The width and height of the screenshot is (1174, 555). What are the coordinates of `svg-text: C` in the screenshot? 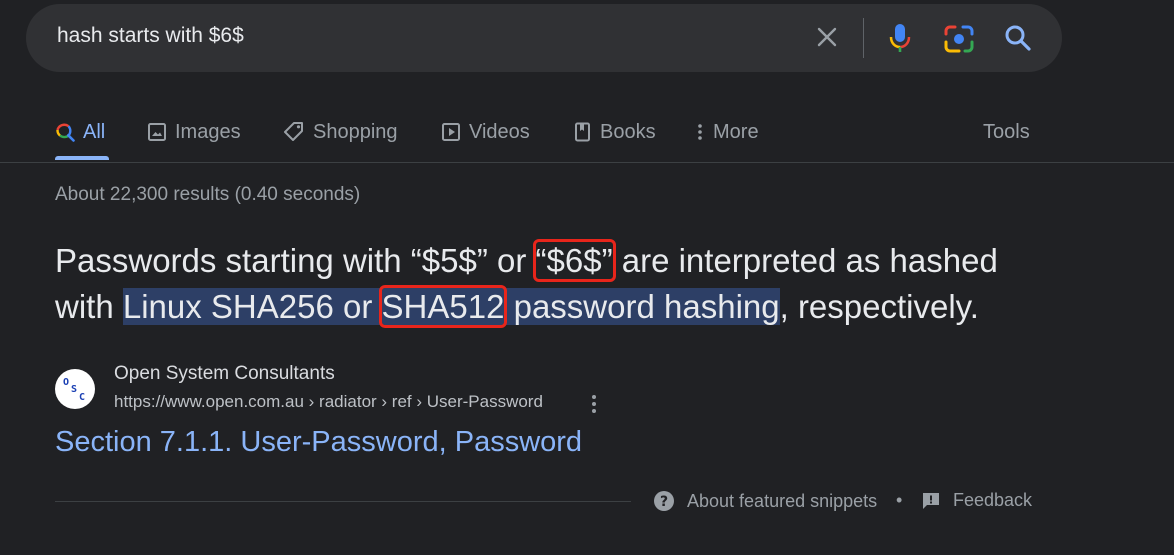 It's located at (82, 397).